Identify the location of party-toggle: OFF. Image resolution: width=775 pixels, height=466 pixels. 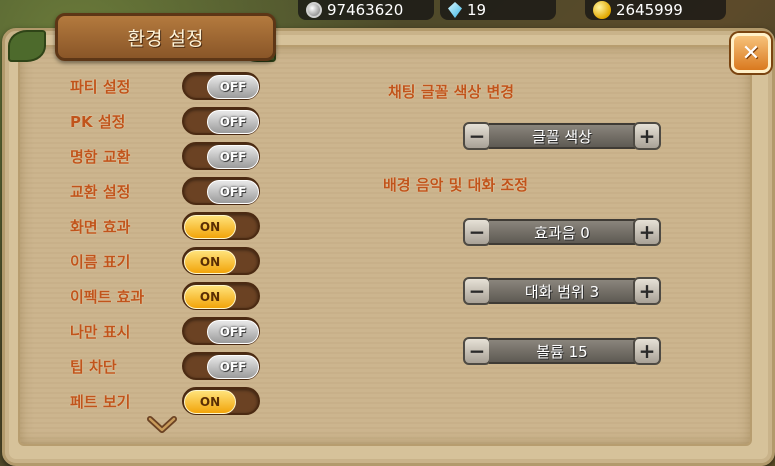
(221, 86).